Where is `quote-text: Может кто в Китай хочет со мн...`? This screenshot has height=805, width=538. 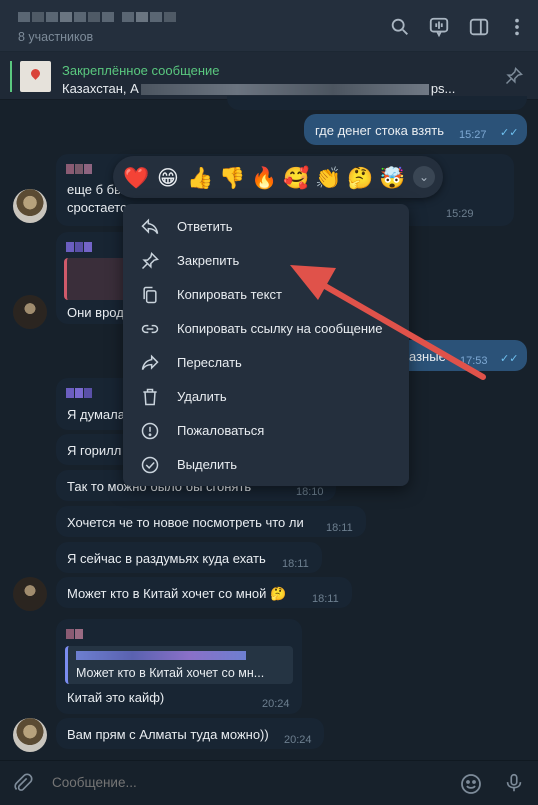
quote-text: Может кто в Китай хочет со мн... is located at coordinates (170, 673).